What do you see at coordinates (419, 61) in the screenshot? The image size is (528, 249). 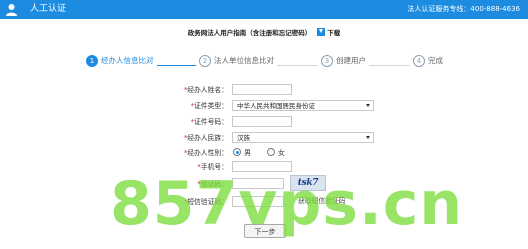 I see `step-4-number: 4` at bounding box center [419, 61].